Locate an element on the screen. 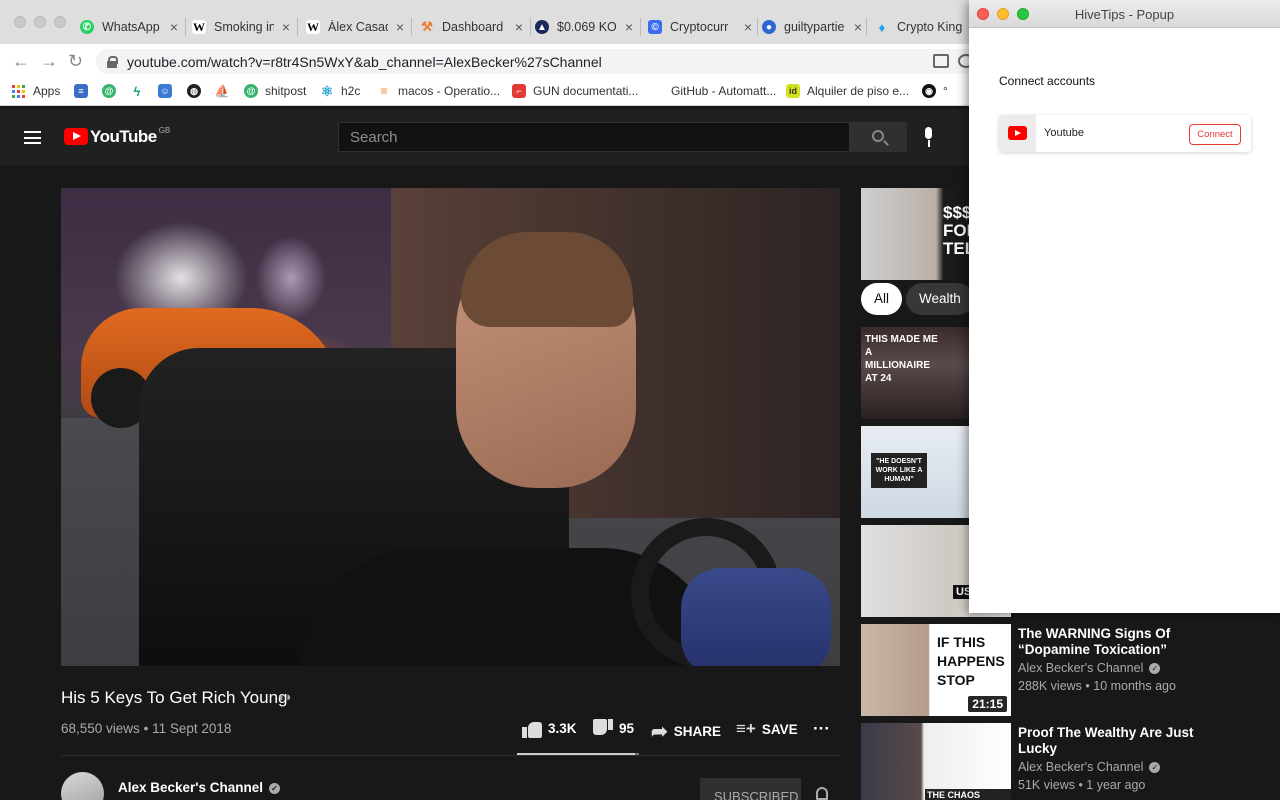  browser-tab-alex-casad: W Àlex Casad × is located at coordinates (356, 27).